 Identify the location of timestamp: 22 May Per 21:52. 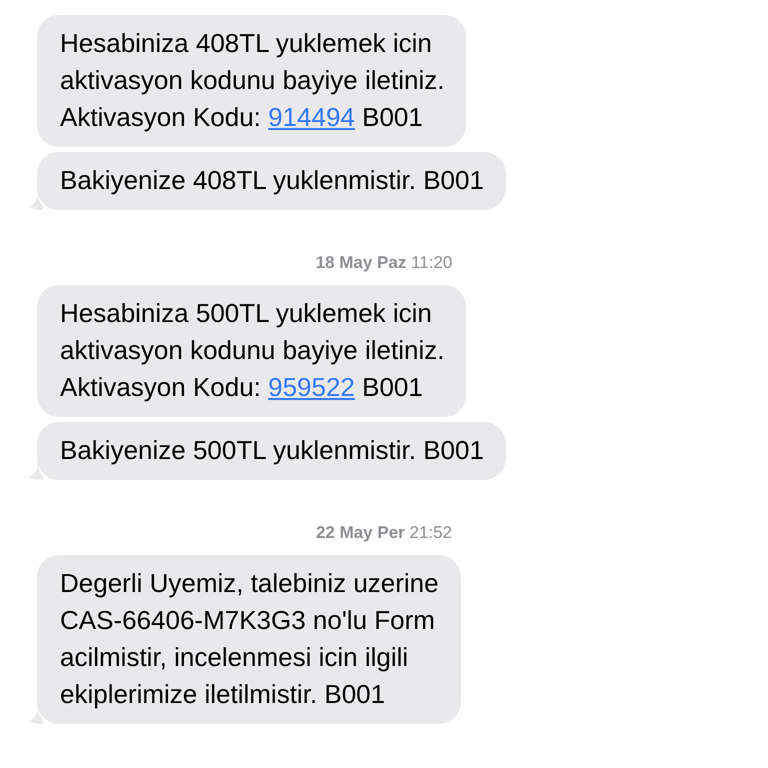
(384, 533).